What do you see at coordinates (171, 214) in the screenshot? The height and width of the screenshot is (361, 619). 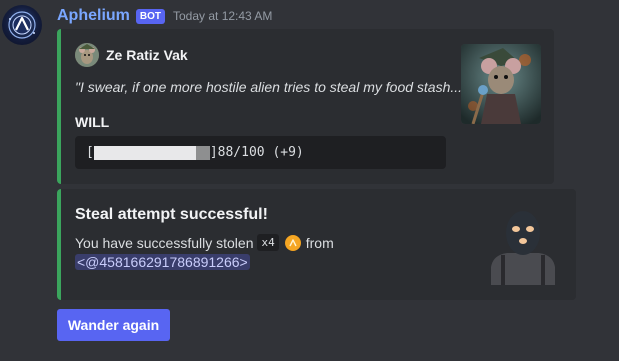 I see `embed-title: Steal attempt successful!` at bounding box center [171, 214].